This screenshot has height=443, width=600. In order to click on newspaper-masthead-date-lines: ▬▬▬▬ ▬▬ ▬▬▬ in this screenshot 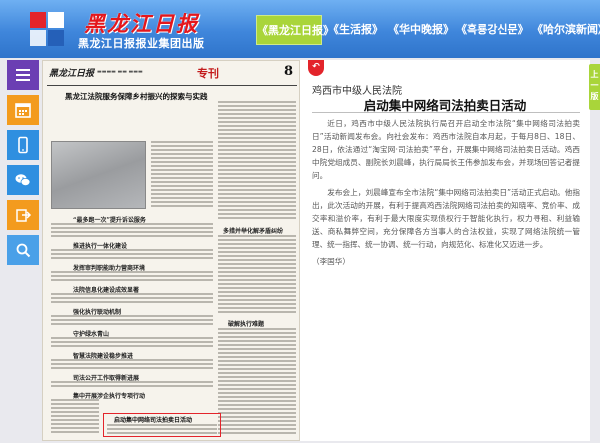, I will do `click(120, 72)`.